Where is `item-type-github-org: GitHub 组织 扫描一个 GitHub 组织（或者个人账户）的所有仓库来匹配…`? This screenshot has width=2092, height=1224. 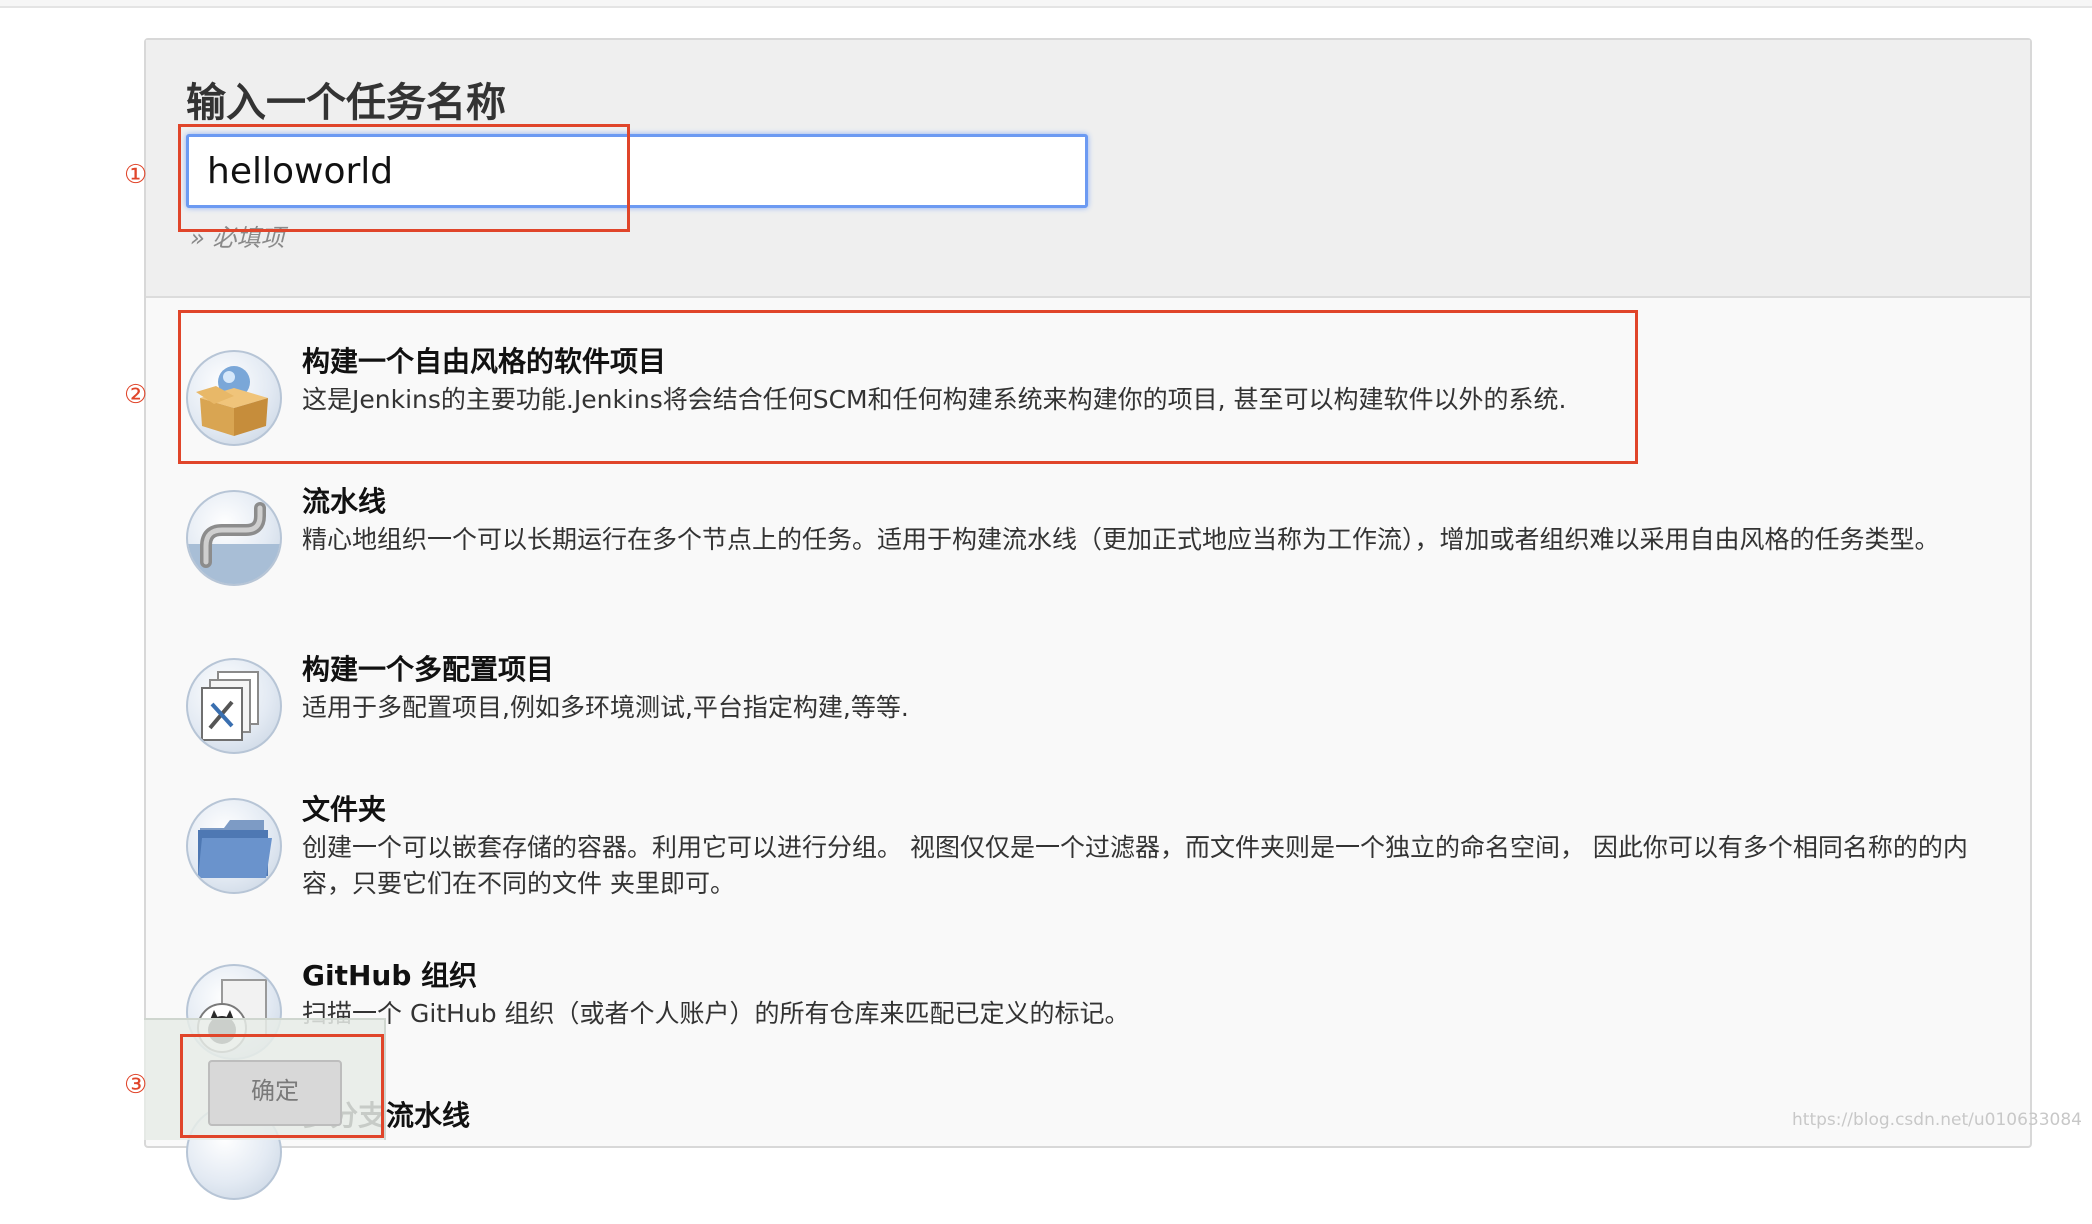
item-type-github-org: GitHub 组织 扫描一个 GitHub 组织（或者个人账户）的所有仓库来匹配… is located at coordinates (1096, 1019).